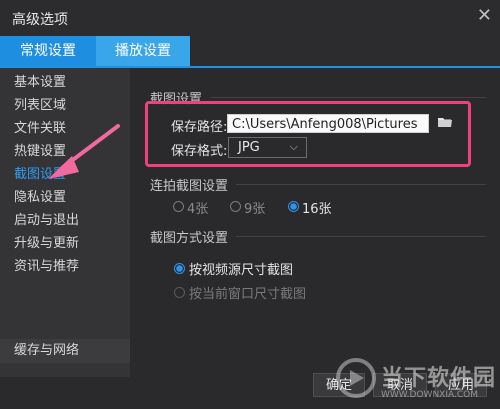 The image size is (500, 409). I want to click on save-path-label: 保存路径:, so click(199, 127).